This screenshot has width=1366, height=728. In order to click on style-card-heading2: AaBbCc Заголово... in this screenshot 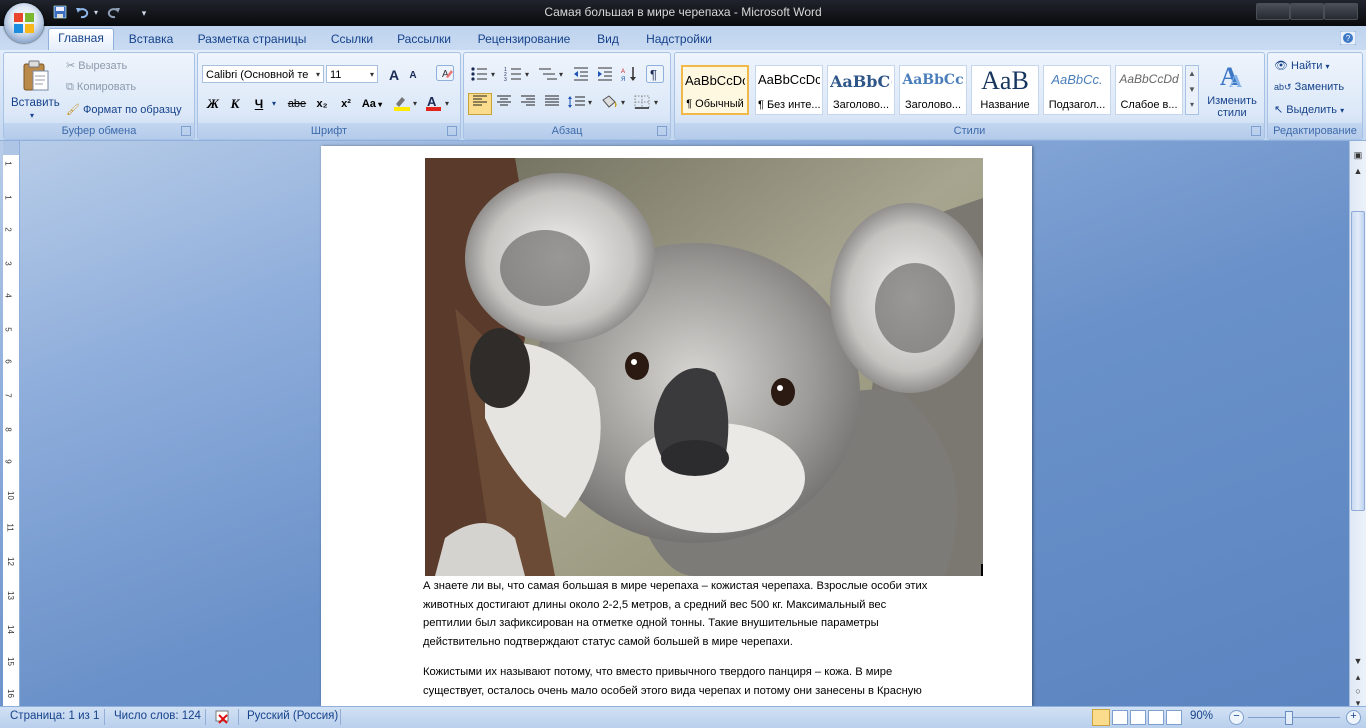, I will do `click(933, 90)`.